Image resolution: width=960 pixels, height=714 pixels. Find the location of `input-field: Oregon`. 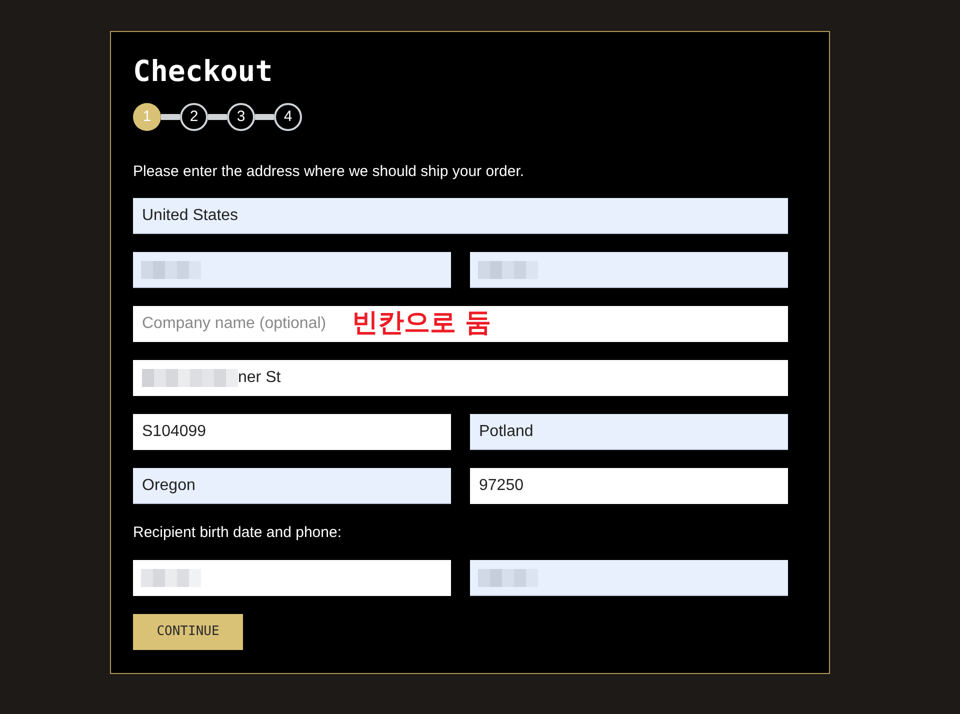

input-field: Oregon is located at coordinates (292, 486).